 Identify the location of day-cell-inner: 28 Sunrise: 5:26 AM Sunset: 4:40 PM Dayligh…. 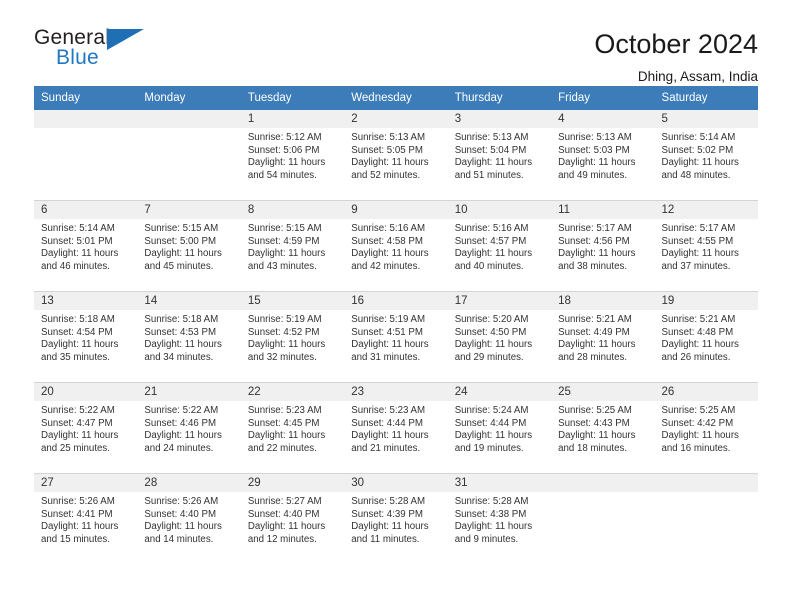
(189, 519).